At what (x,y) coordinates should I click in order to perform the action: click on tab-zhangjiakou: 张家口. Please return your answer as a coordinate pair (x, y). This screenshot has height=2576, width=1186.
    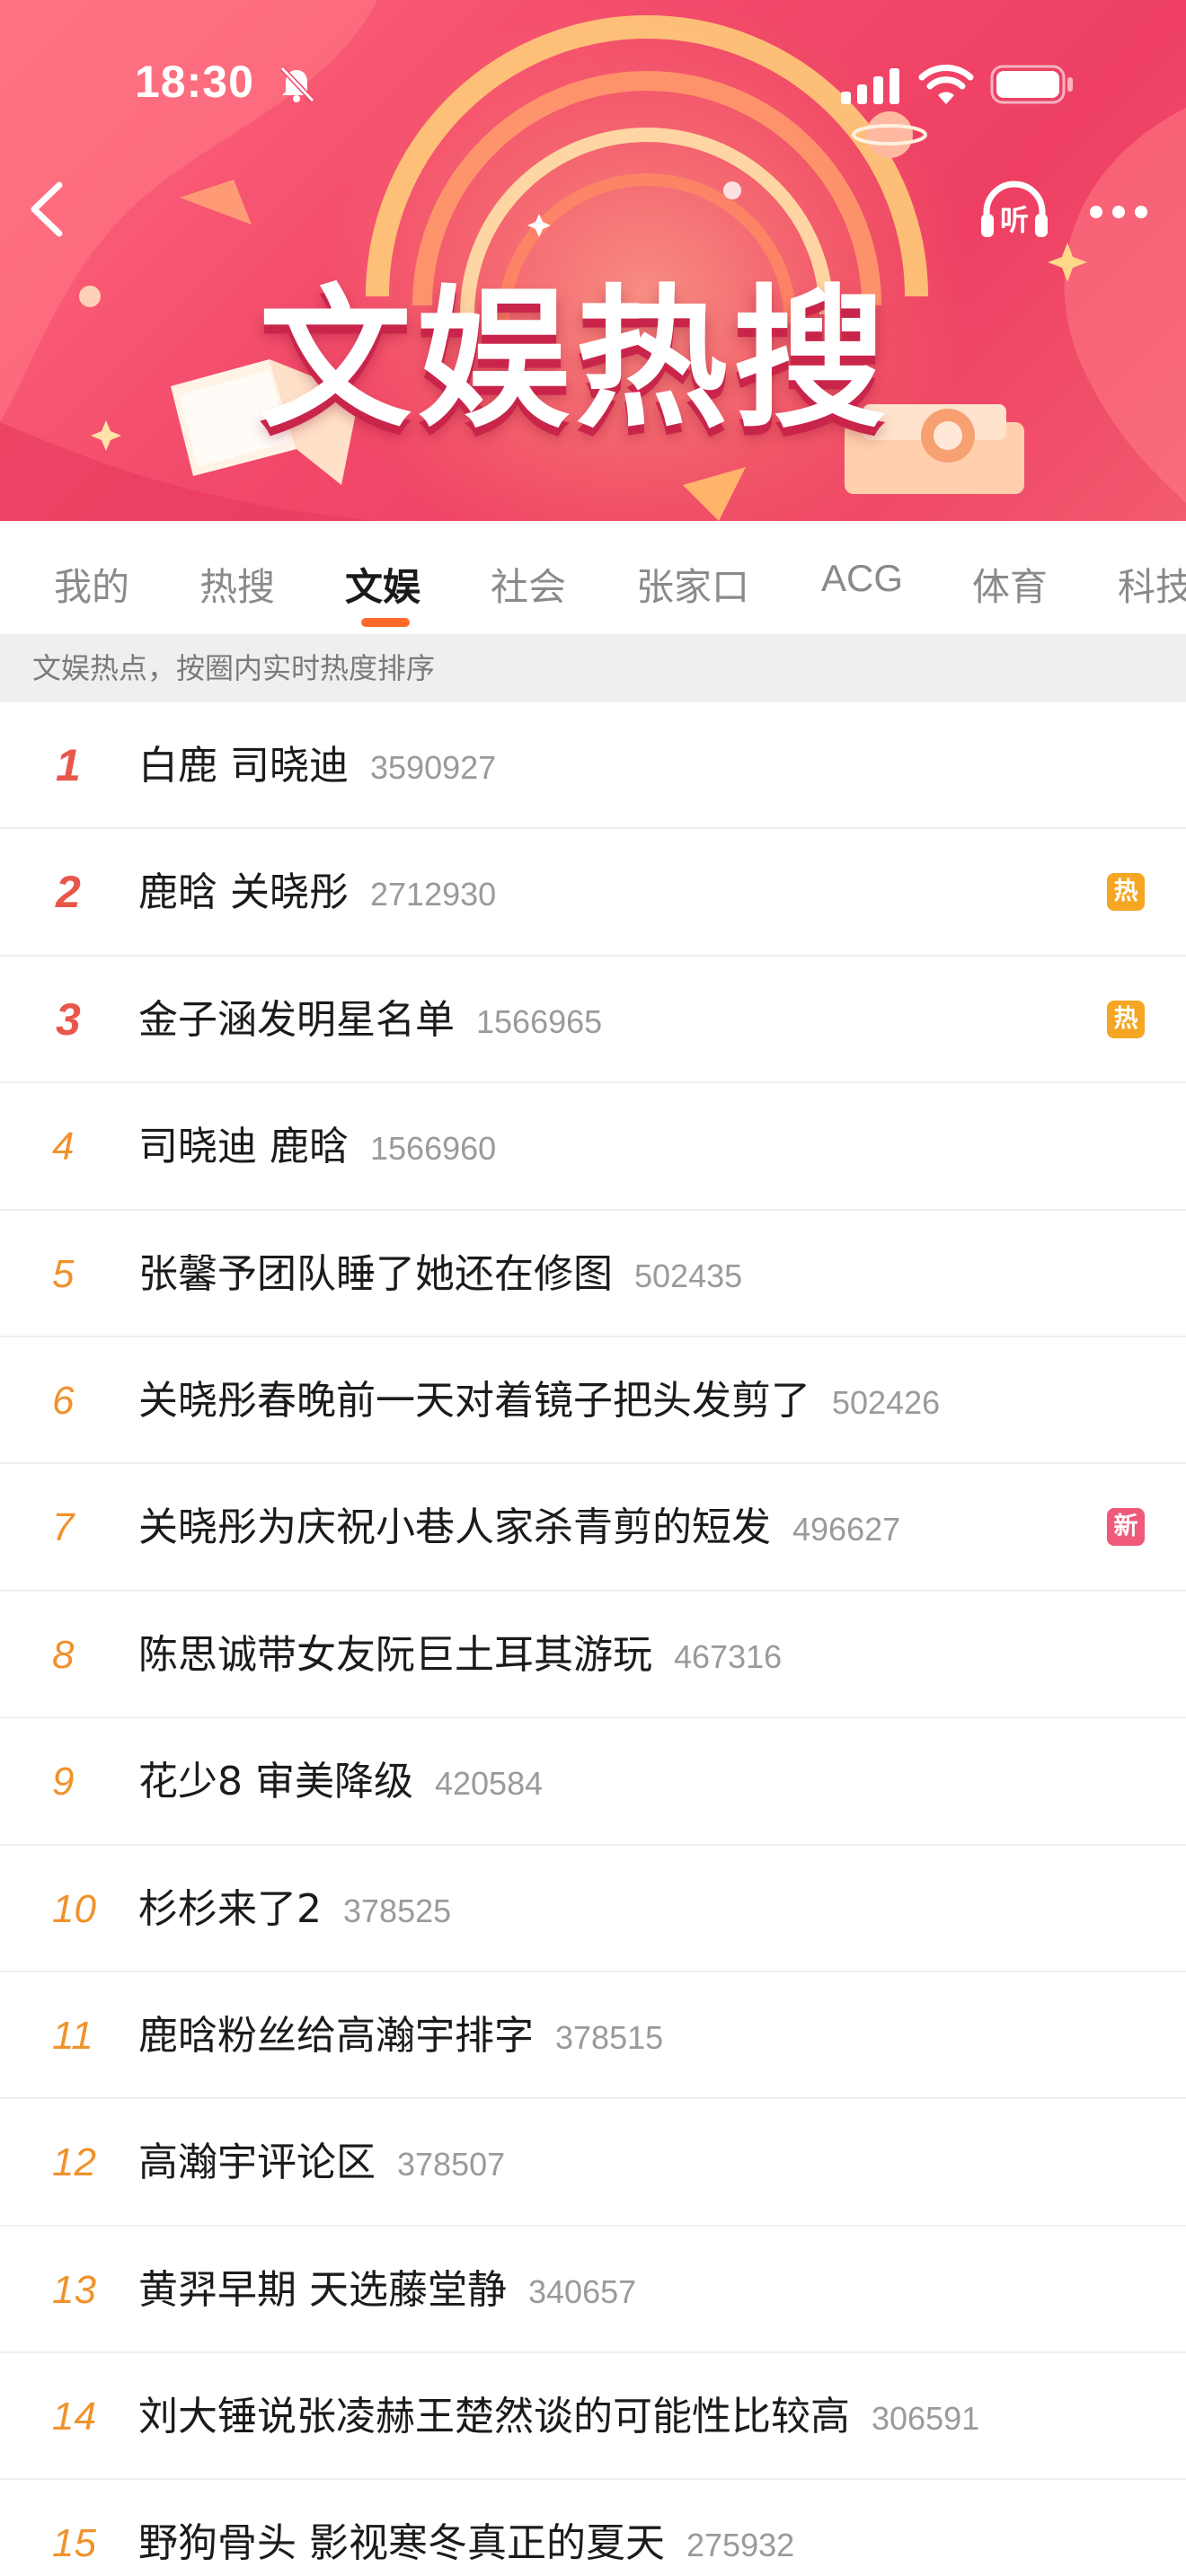
    Looking at the image, I should click on (692, 584).